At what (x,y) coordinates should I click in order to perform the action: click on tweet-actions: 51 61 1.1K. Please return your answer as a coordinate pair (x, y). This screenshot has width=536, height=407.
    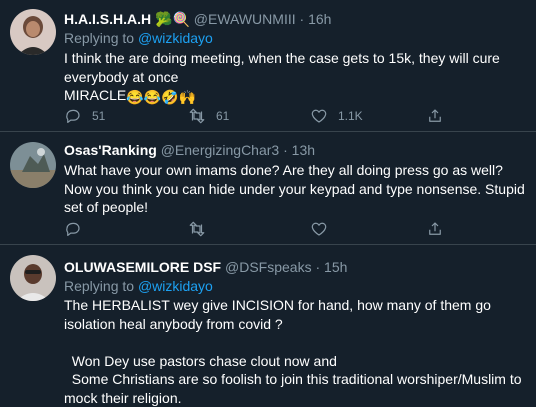
    Looking at the image, I should click on (264, 116).